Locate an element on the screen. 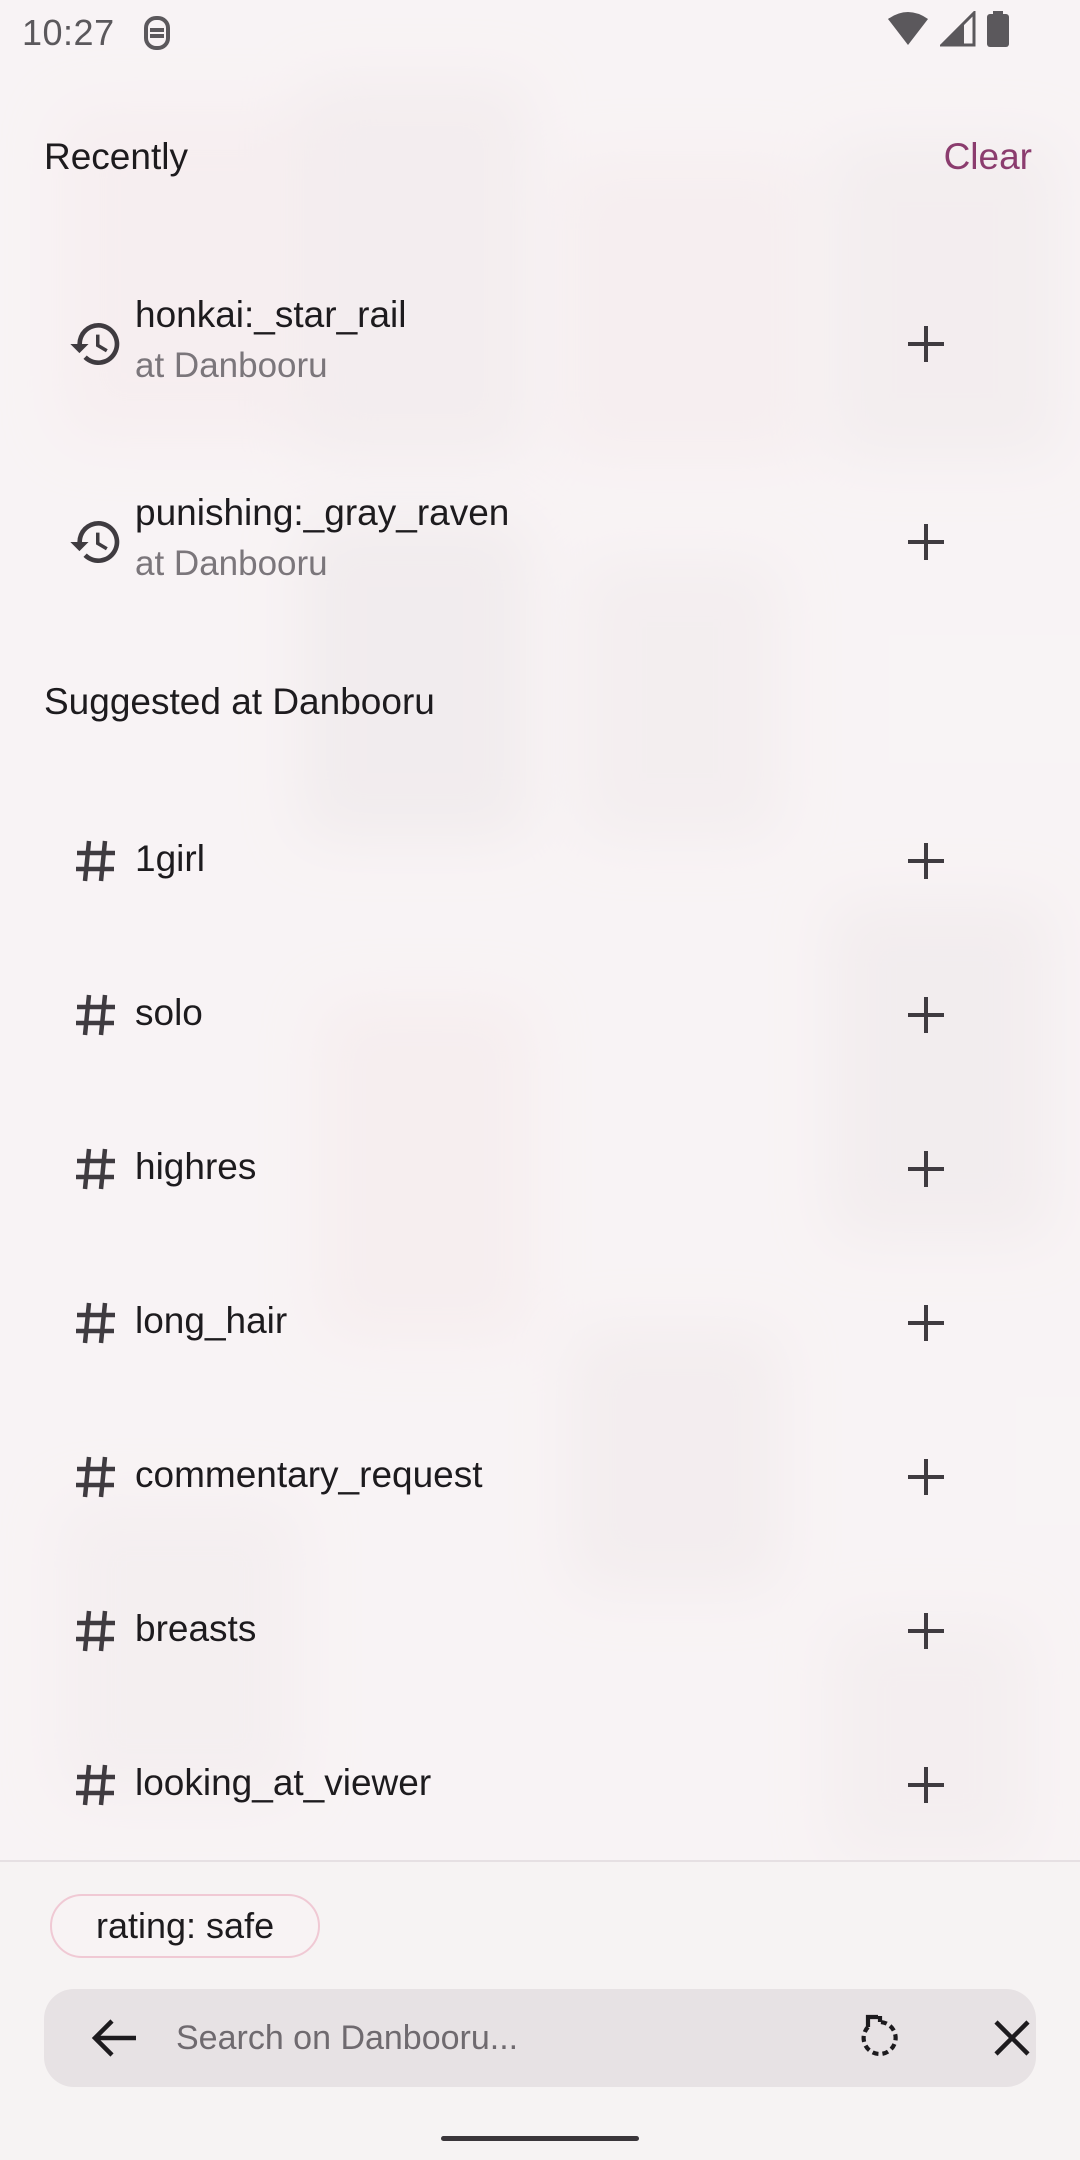  suggested-item-tag: long_hair is located at coordinates (211, 1320).